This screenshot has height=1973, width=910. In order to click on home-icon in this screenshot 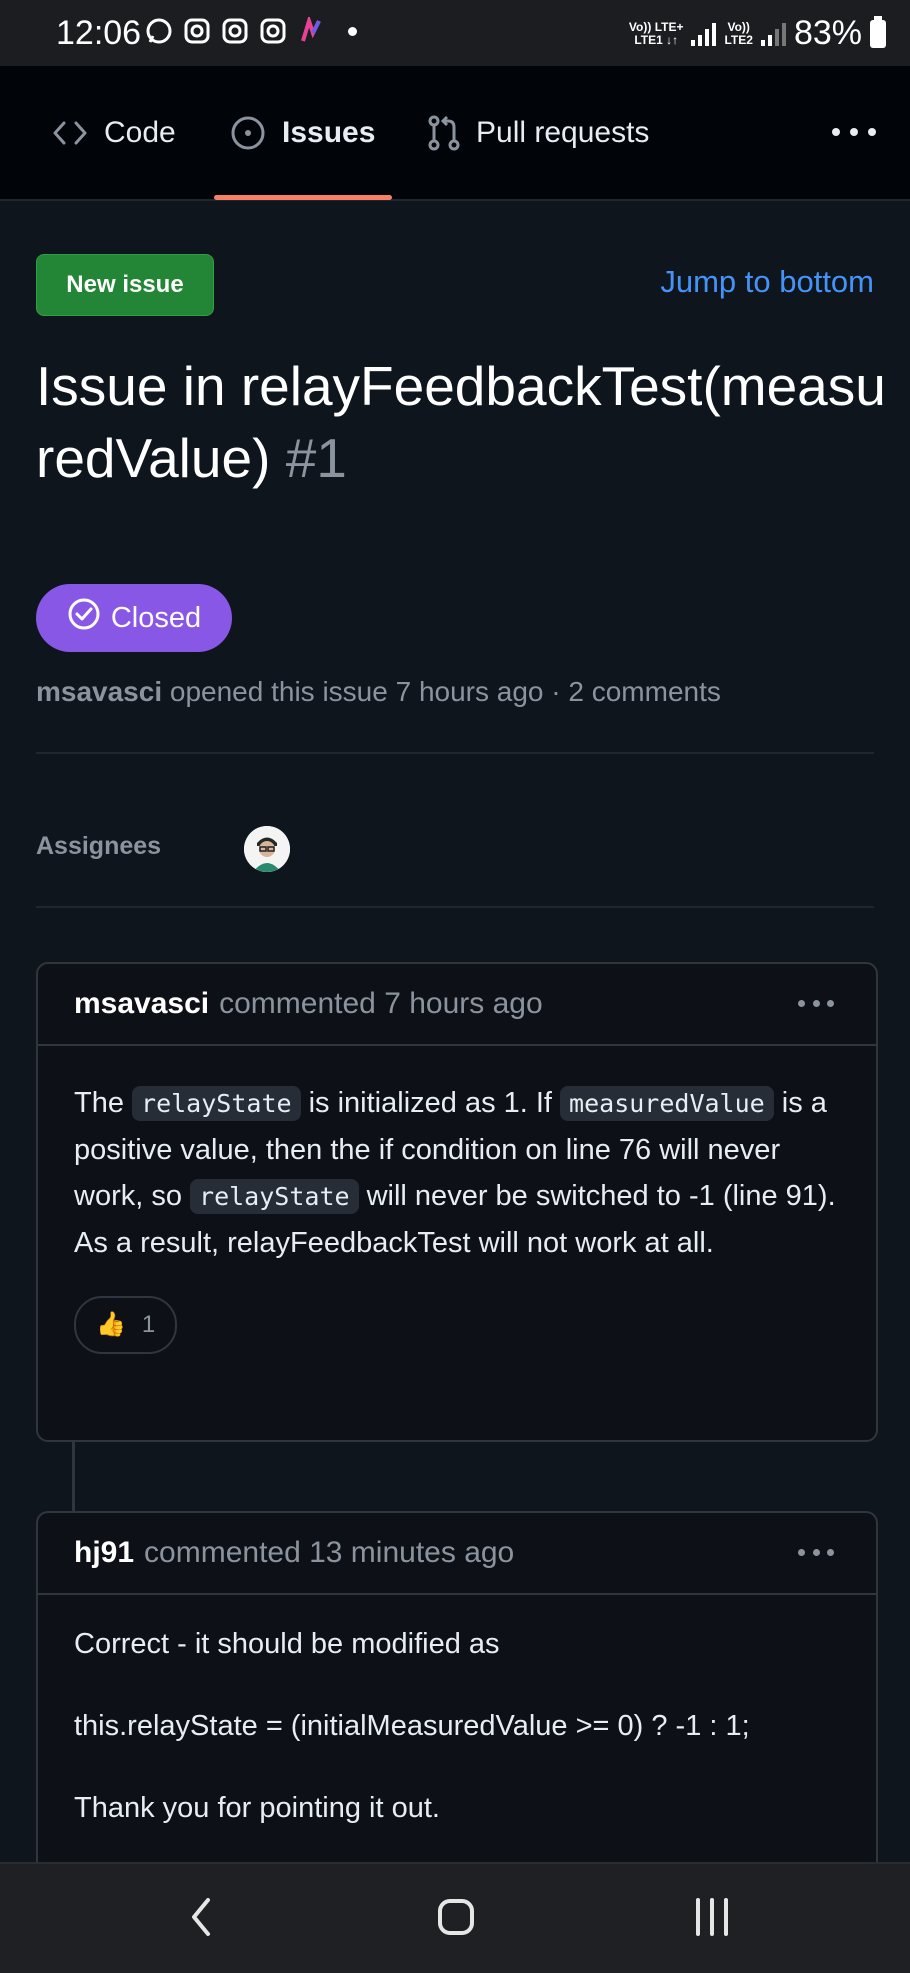, I will do `click(456, 1919)`.